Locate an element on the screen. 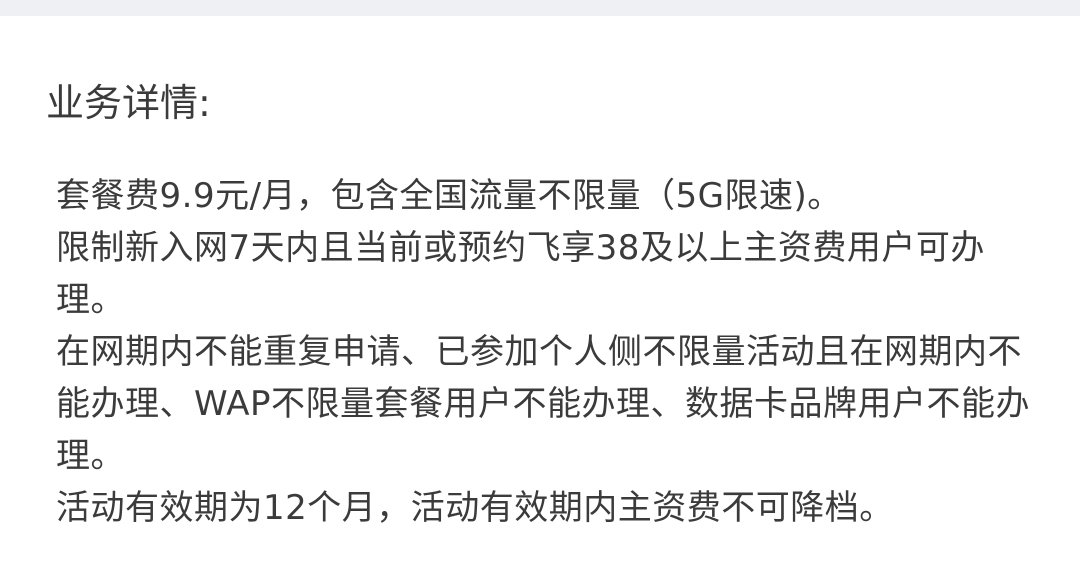 This screenshot has height=575, width=1080. section-title: 业务详情: is located at coordinates (128, 103).